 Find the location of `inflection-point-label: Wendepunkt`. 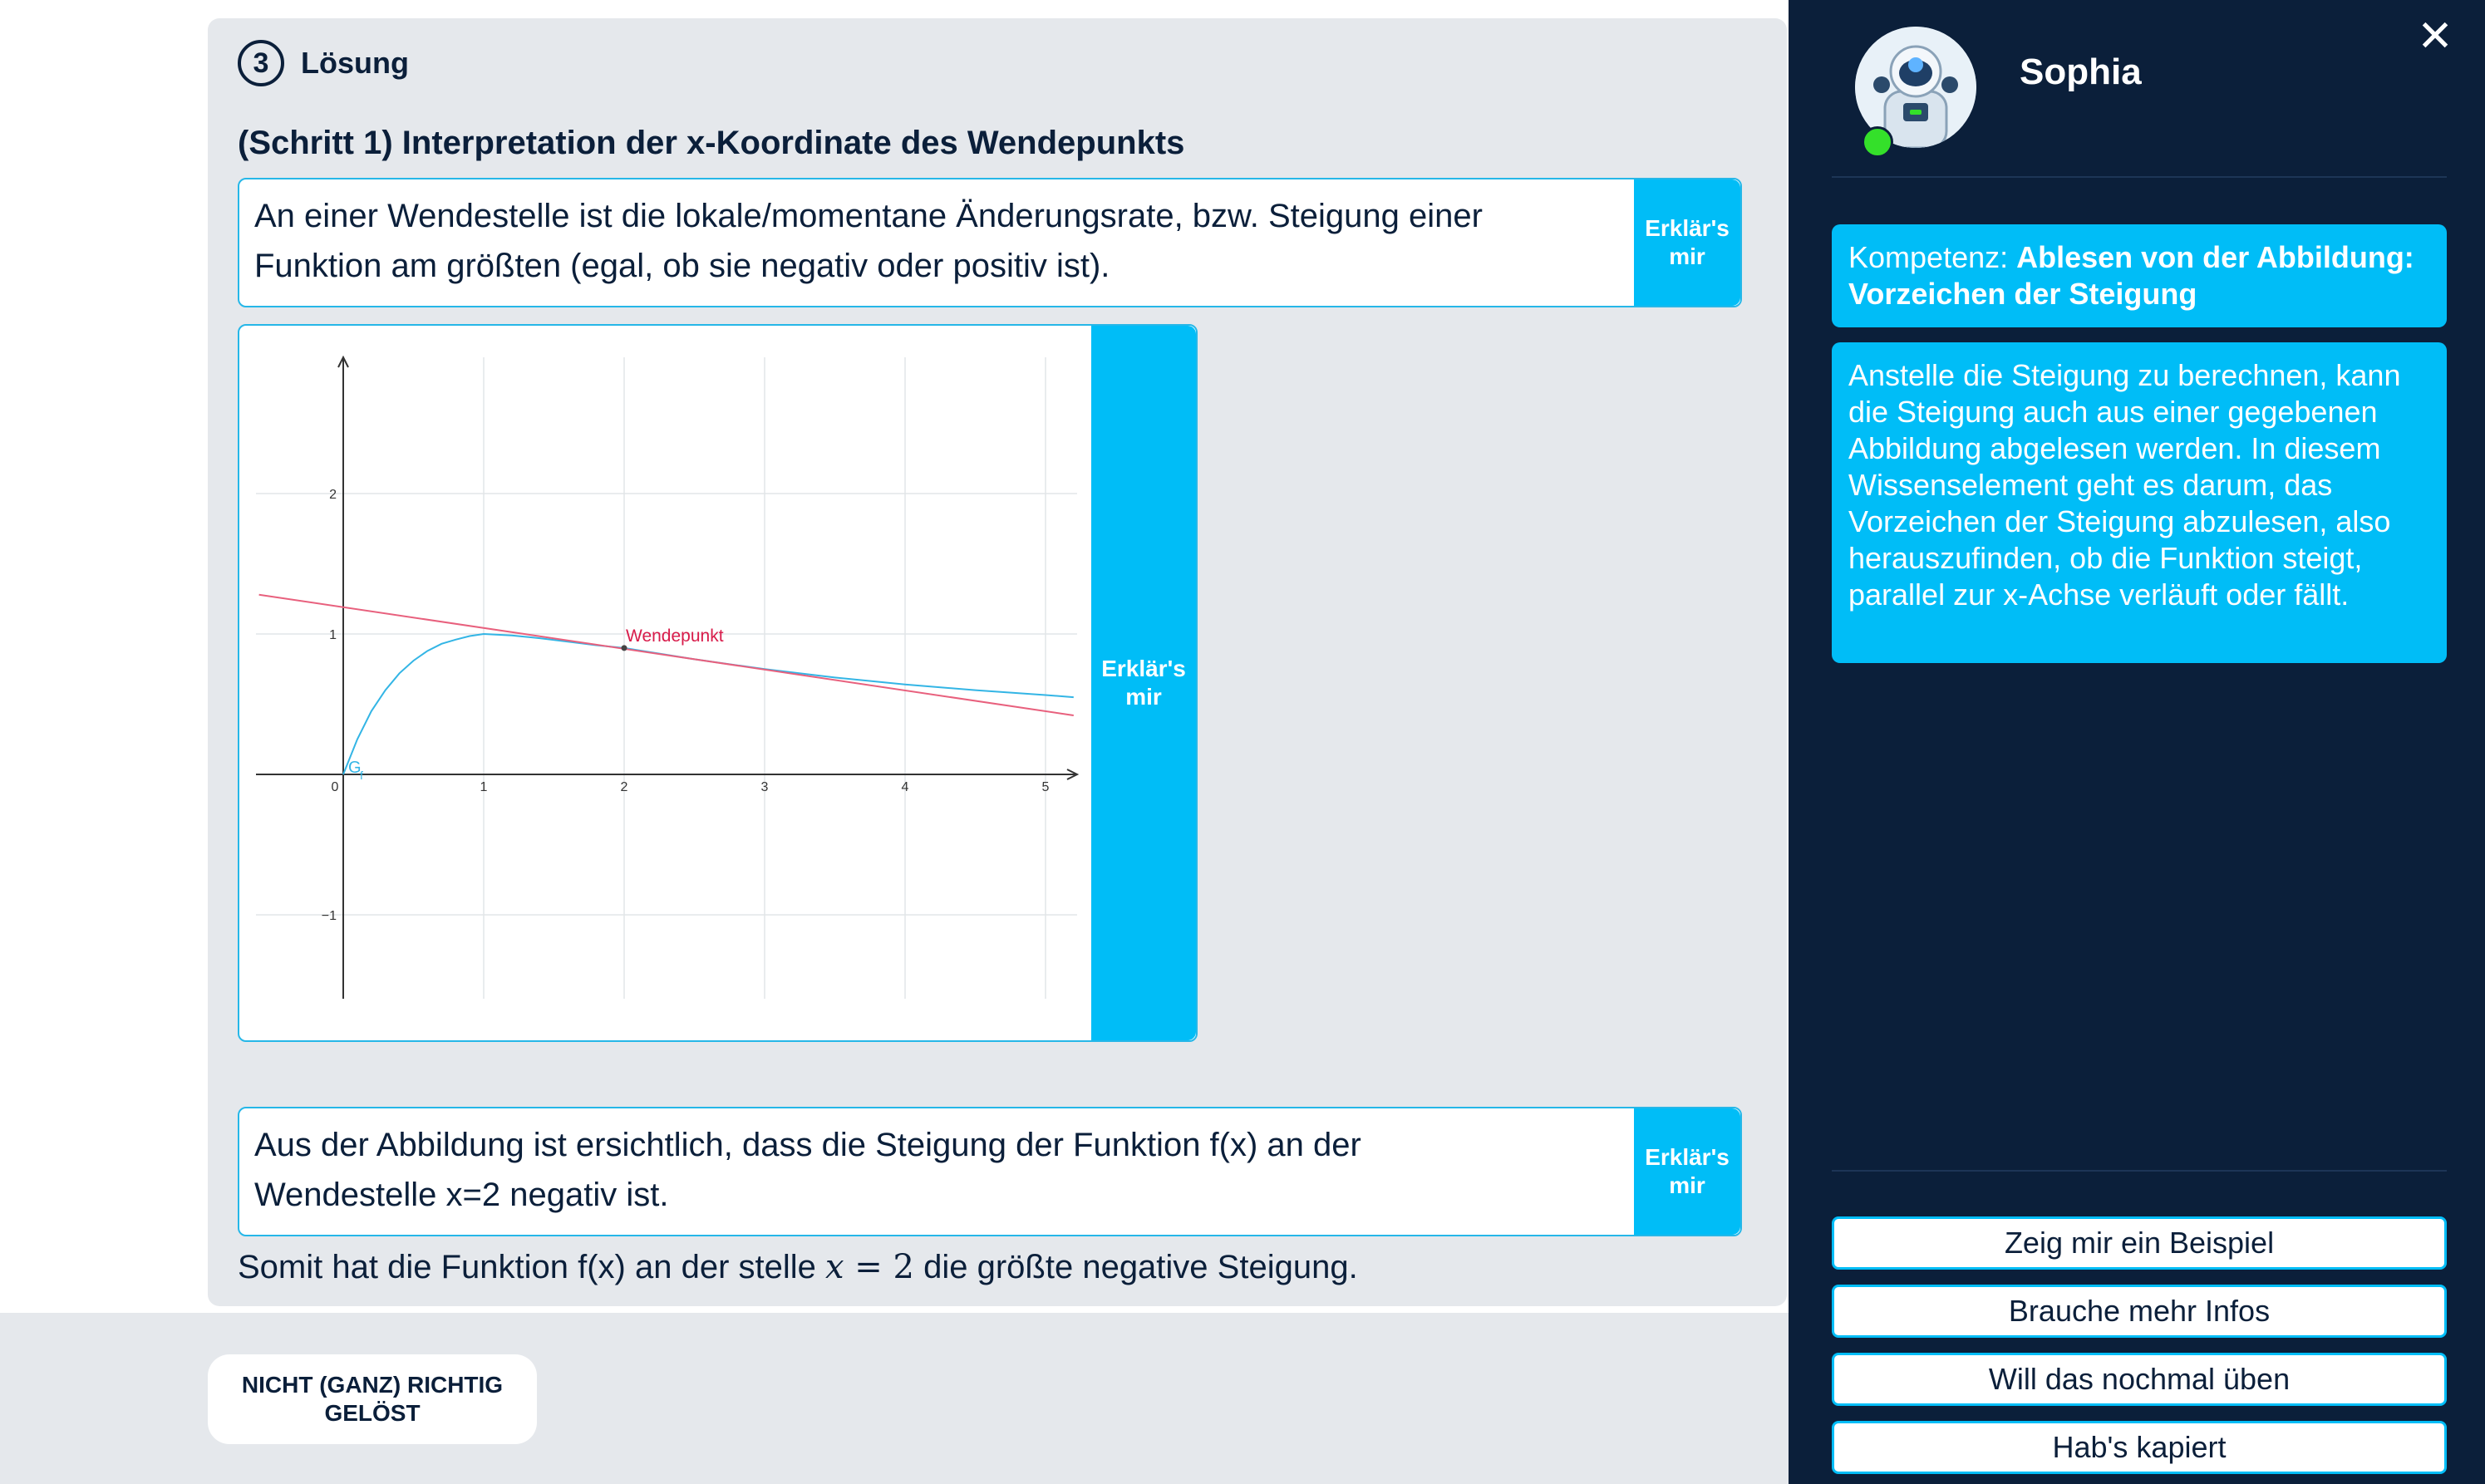

inflection-point-label: Wendepunkt is located at coordinates (675, 636).